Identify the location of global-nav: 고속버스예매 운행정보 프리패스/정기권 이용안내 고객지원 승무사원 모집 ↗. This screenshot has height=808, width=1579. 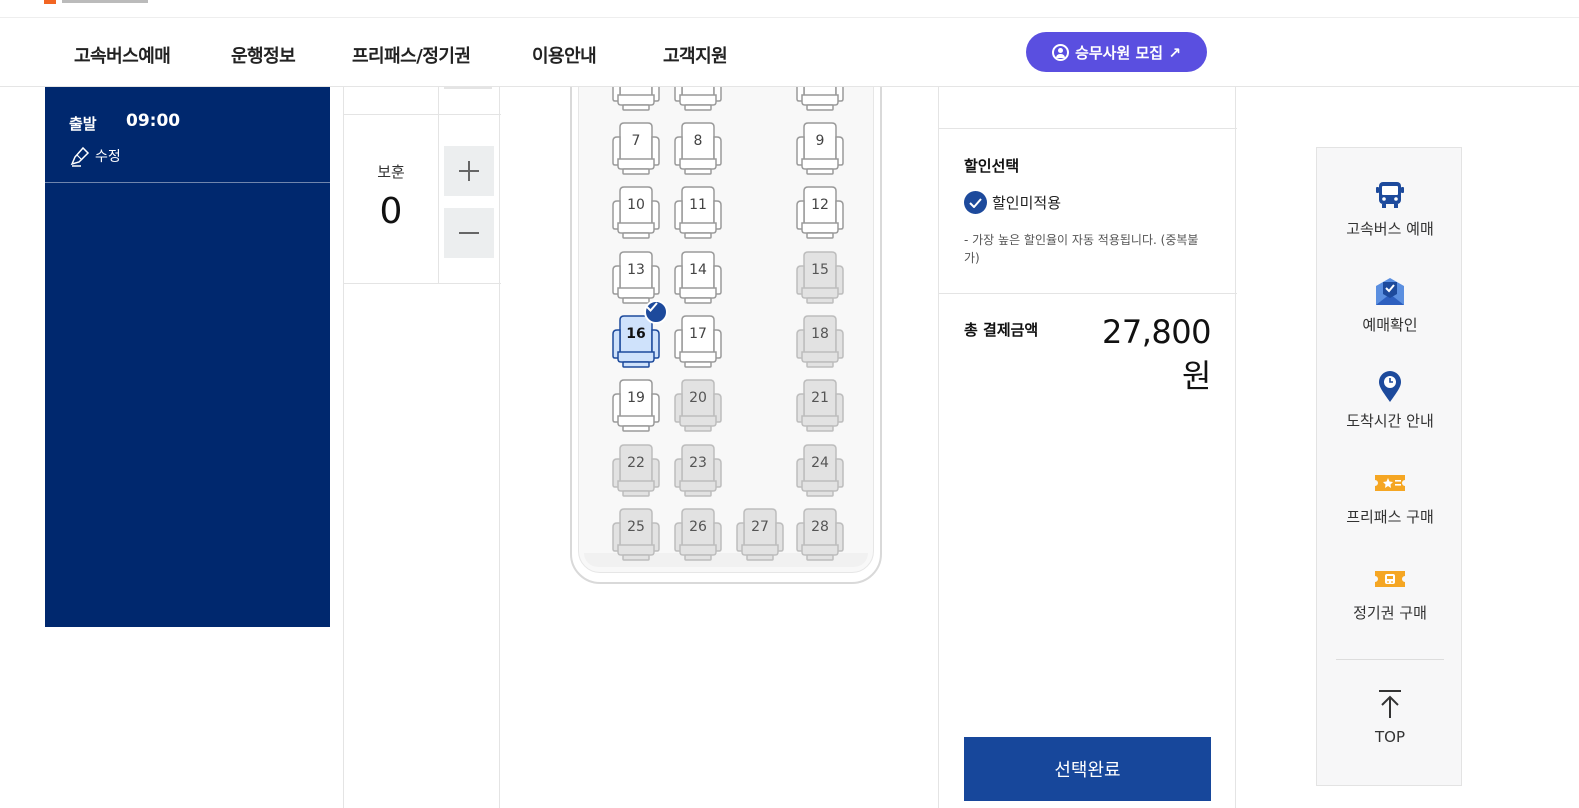
(789, 52).